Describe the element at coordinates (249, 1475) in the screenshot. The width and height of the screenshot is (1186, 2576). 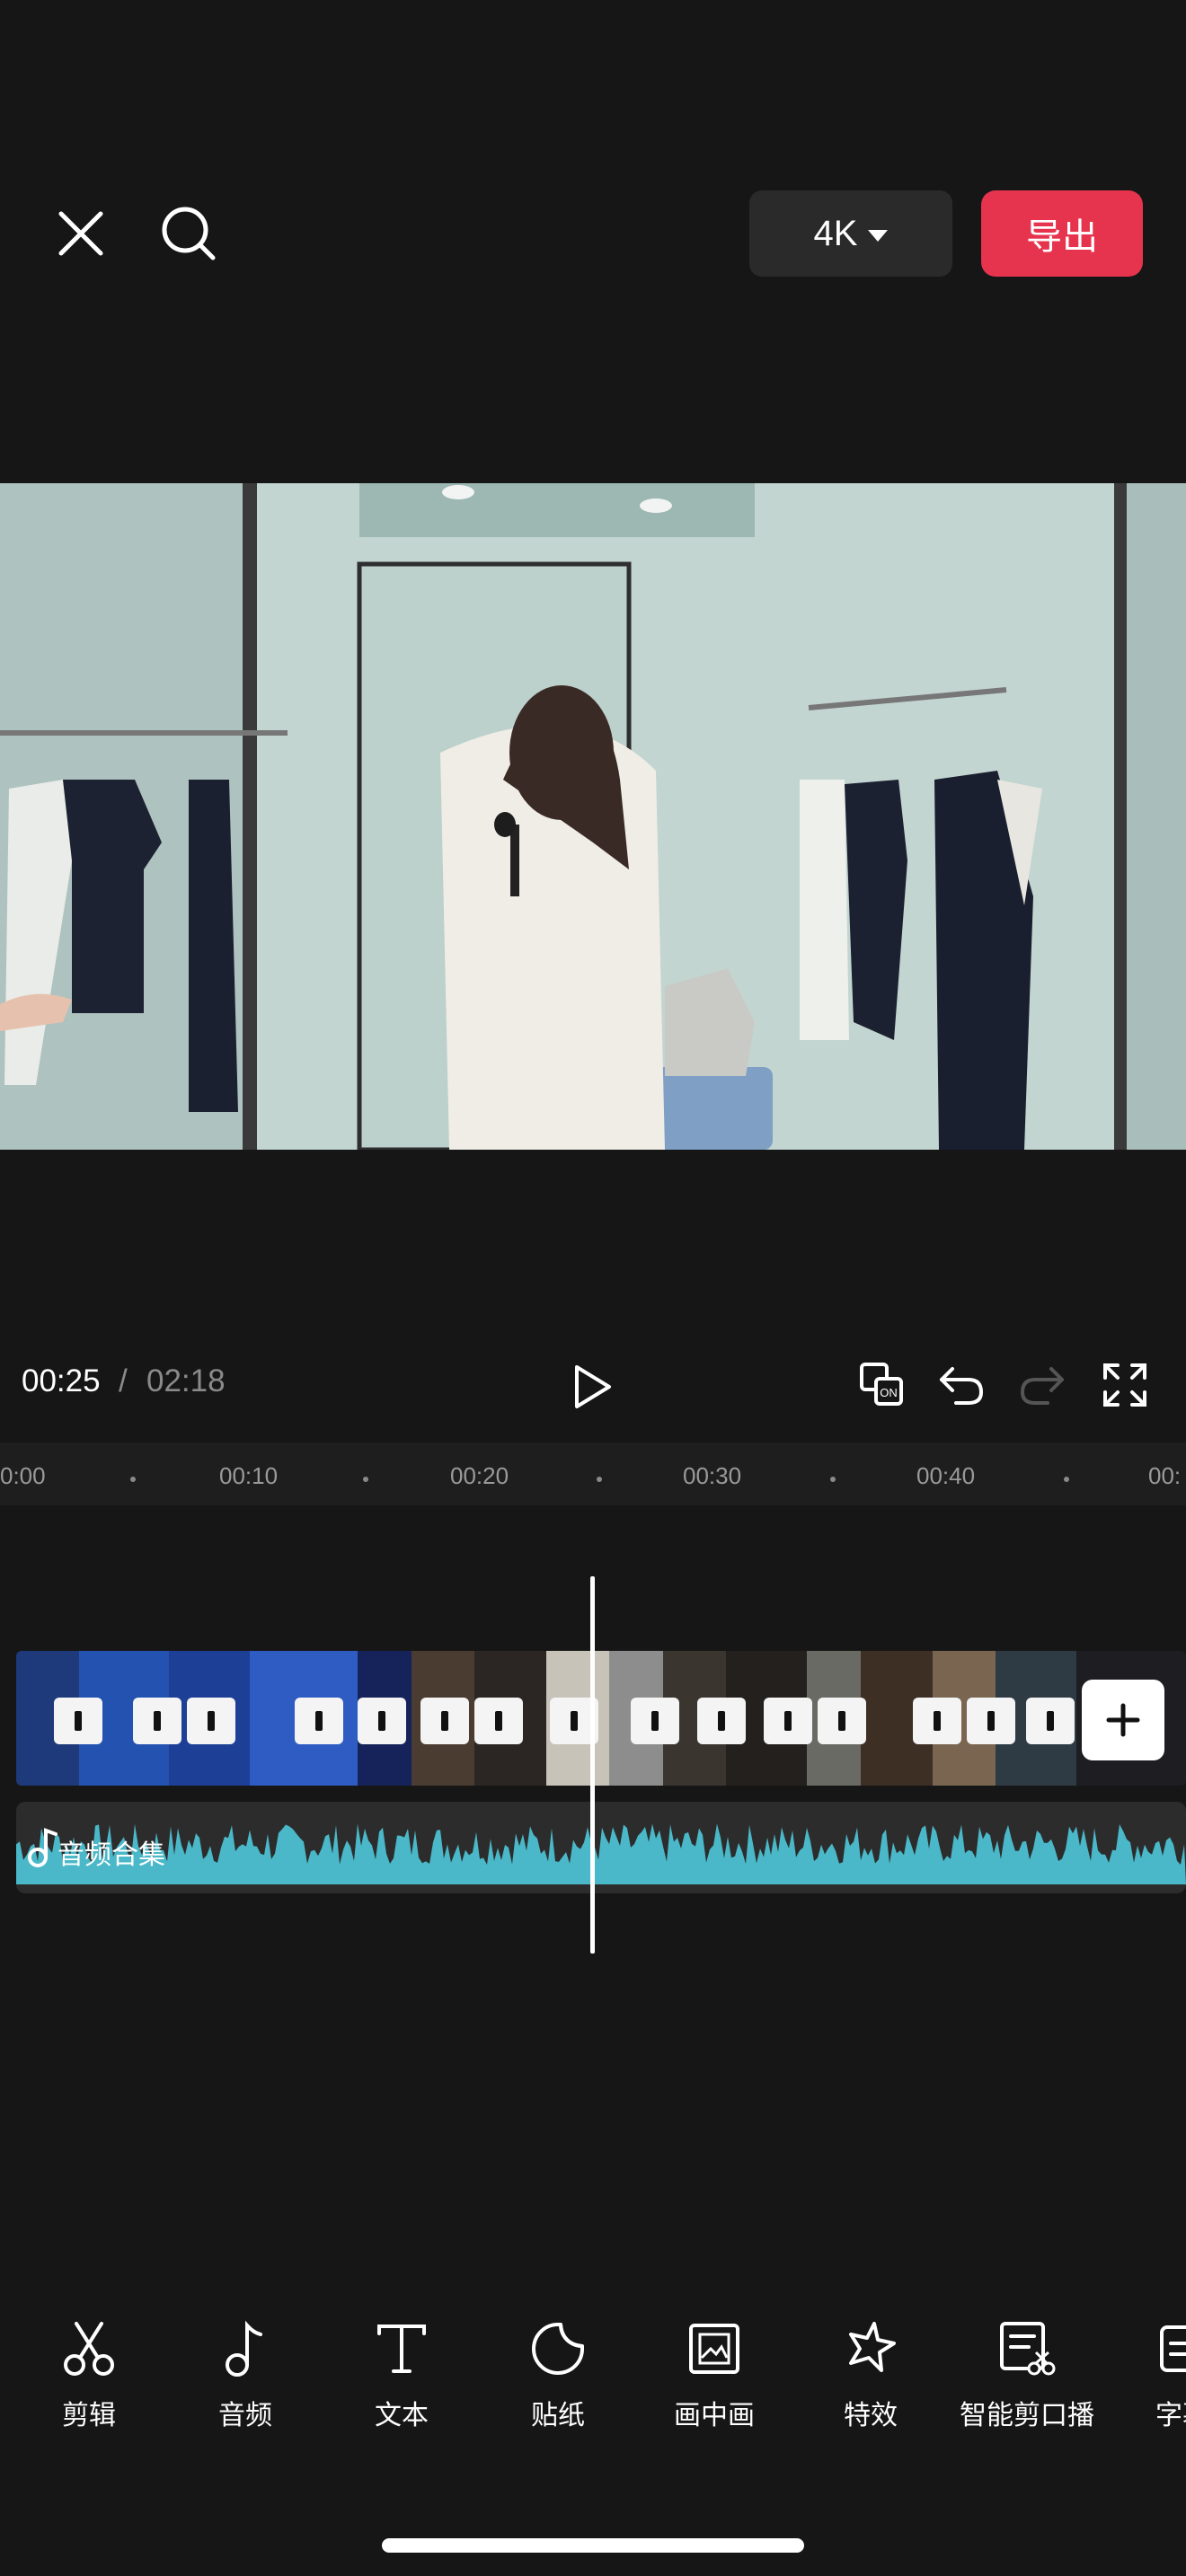
I see `ruler-tick: 00:10` at that location.